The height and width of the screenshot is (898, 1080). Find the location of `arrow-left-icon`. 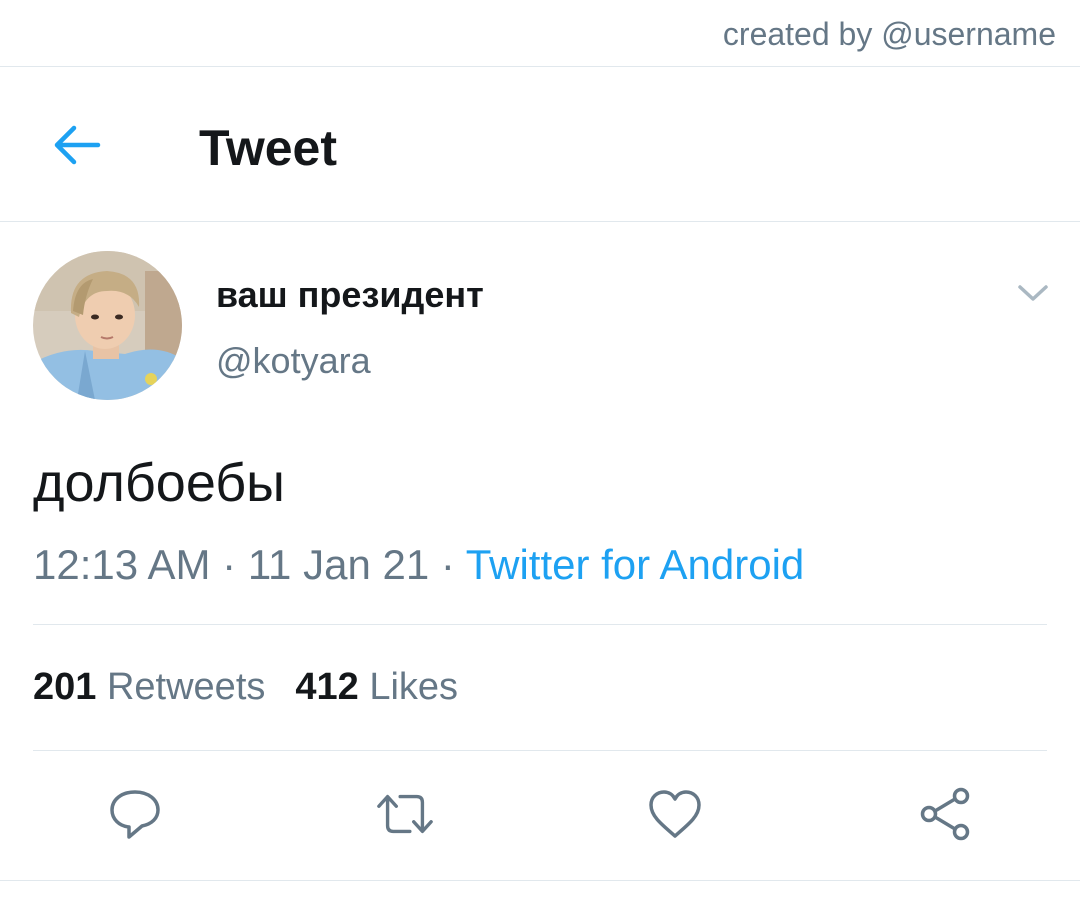

arrow-left-icon is located at coordinates (77, 145).